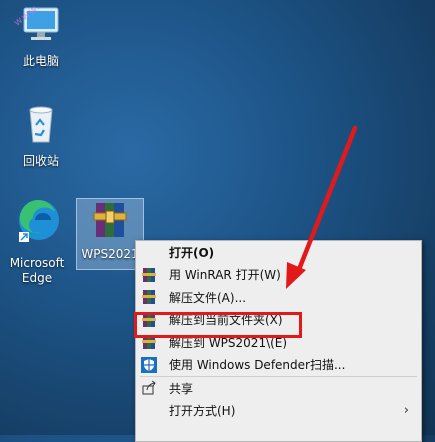  I want to click on annotation-arrow-icon, so click(322, 207).